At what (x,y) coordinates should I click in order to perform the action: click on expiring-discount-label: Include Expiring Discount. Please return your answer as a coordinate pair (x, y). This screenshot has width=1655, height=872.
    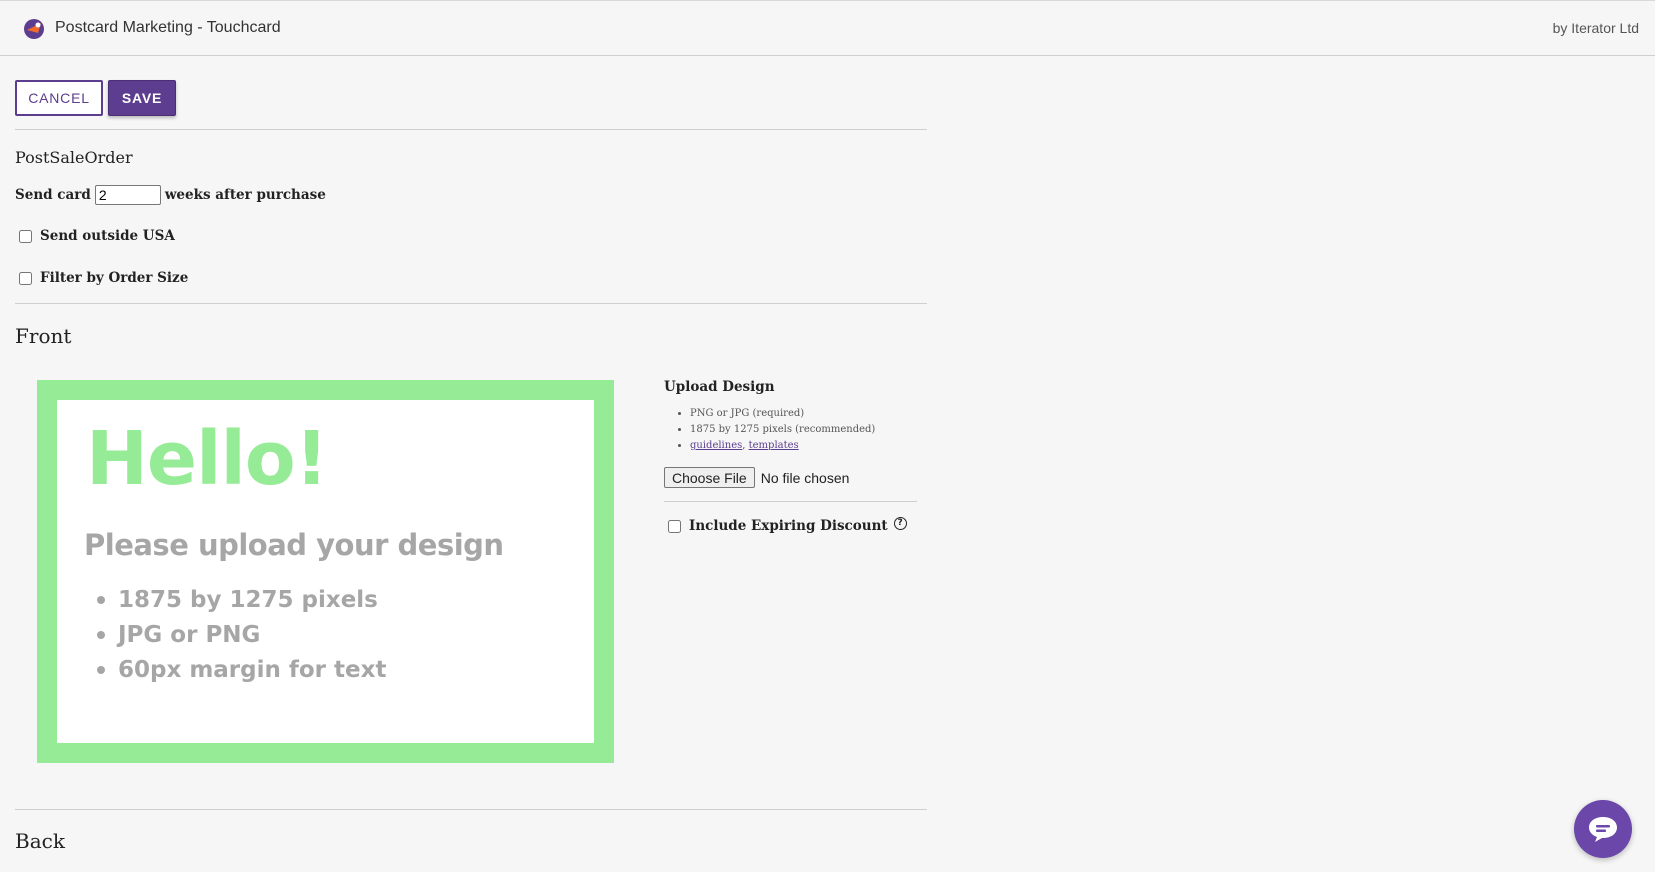
    Looking at the image, I should click on (788, 526).